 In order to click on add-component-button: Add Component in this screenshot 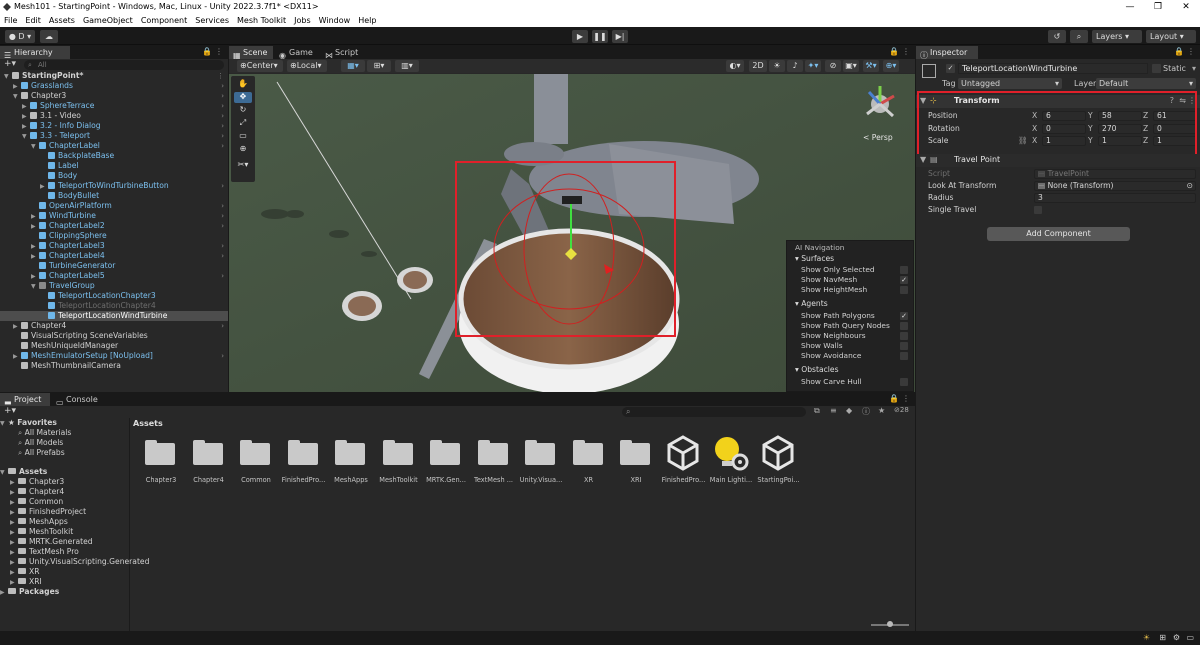, I will do `click(1058, 234)`.